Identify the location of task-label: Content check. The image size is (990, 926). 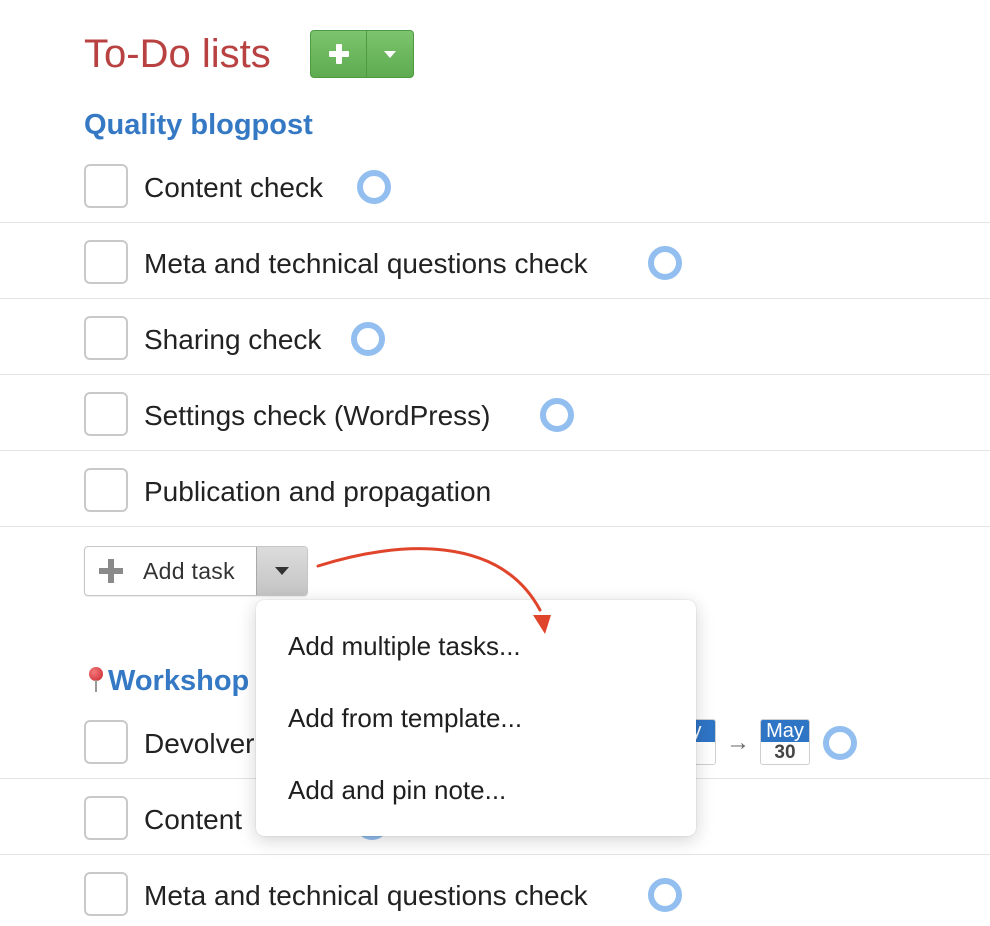
(233, 188).